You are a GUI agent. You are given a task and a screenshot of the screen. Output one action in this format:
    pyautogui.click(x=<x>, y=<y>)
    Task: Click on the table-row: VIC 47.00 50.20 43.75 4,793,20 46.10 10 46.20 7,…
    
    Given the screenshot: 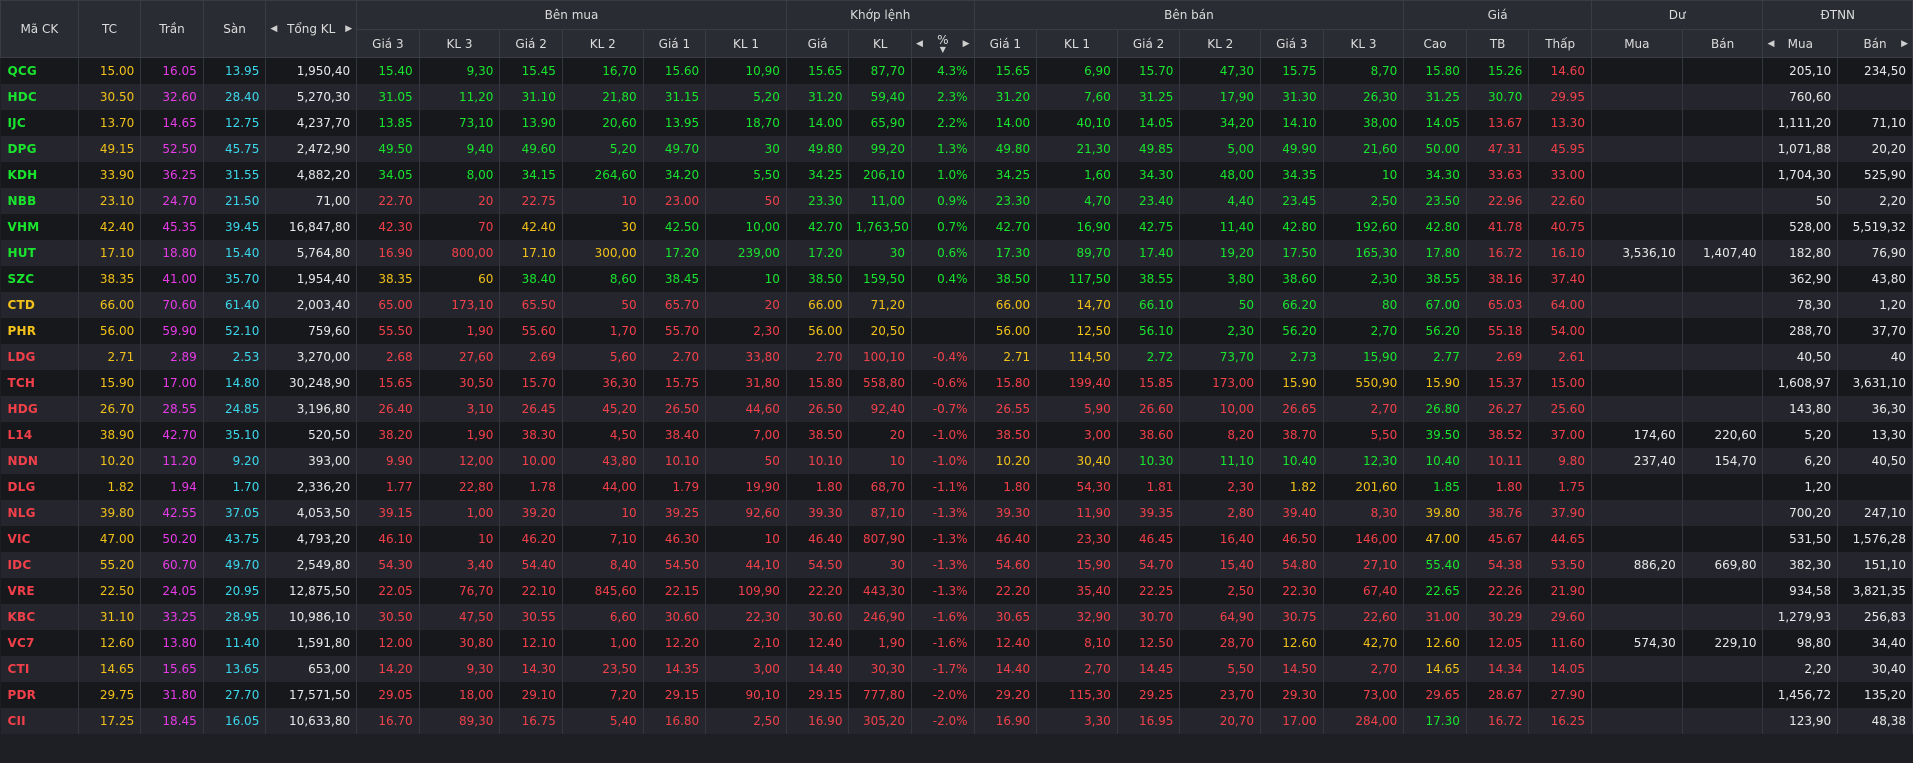 What is the action you would take?
    pyautogui.click(x=956, y=539)
    